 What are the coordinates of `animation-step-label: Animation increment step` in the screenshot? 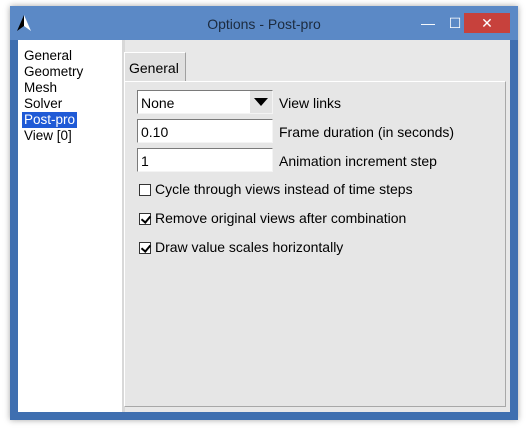 It's located at (358, 161).